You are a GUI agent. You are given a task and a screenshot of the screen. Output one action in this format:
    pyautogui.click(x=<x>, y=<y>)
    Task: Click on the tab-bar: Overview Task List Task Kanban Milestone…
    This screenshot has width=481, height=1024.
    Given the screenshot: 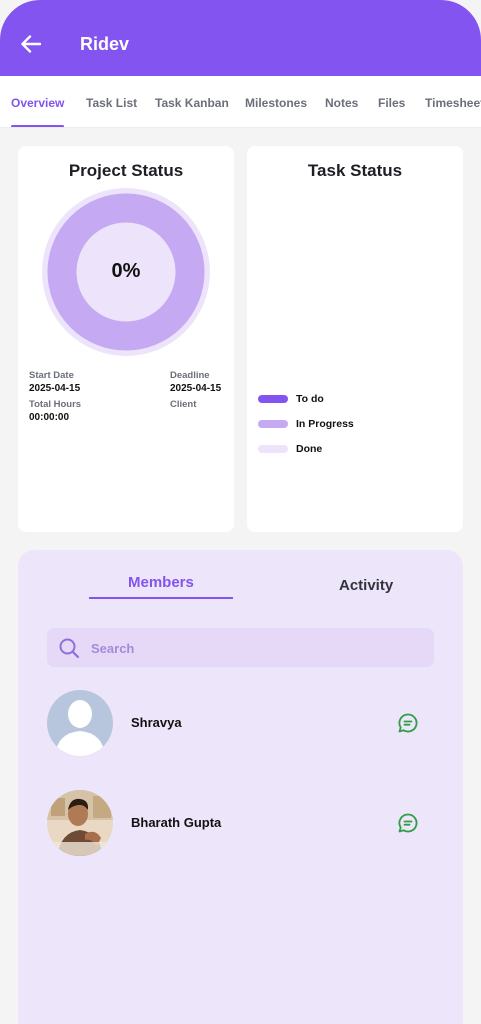 What is the action you would take?
    pyautogui.click(x=240, y=102)
    